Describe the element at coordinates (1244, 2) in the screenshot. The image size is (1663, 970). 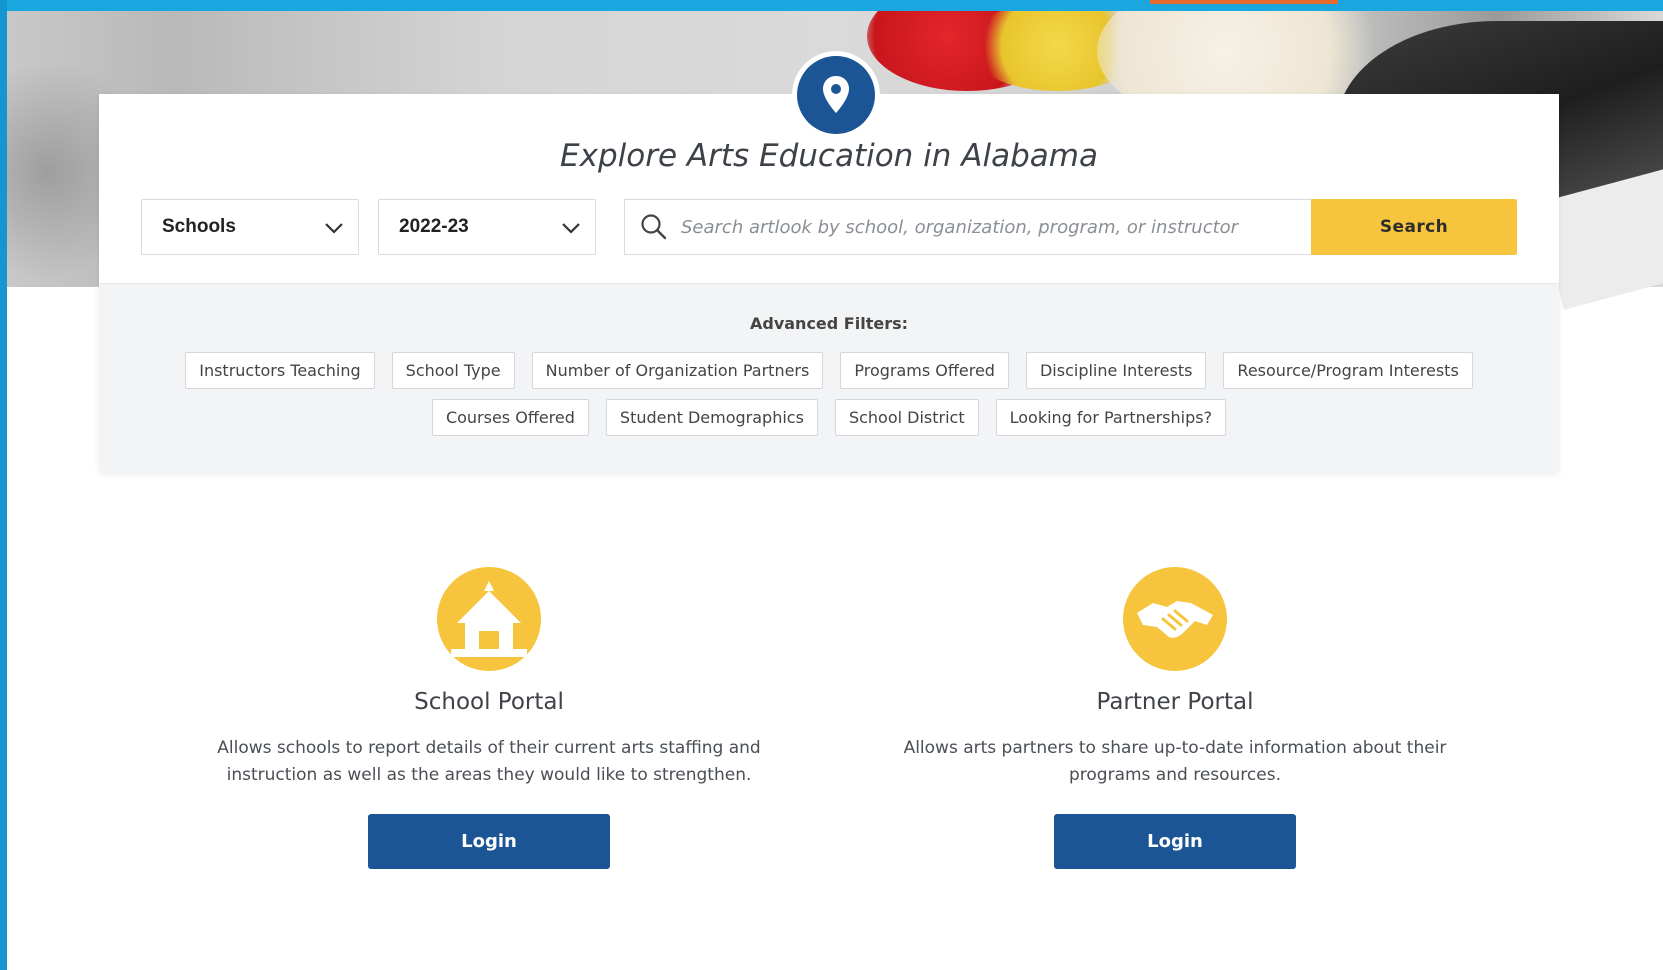
I see `active-tab-indicator` at that location.